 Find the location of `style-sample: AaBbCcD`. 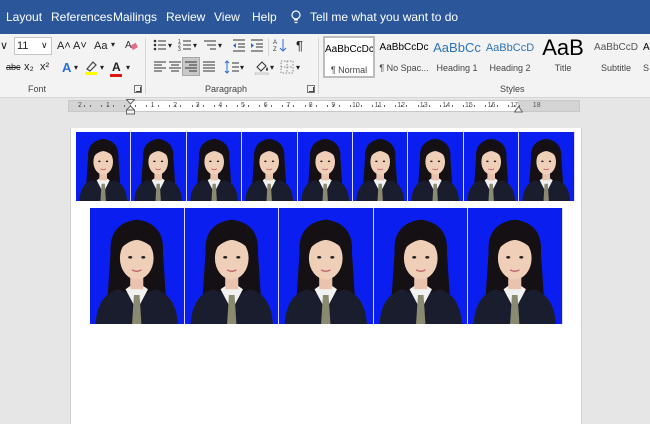

style-sample: AaBbCcD is located at coordinates (616, 47).